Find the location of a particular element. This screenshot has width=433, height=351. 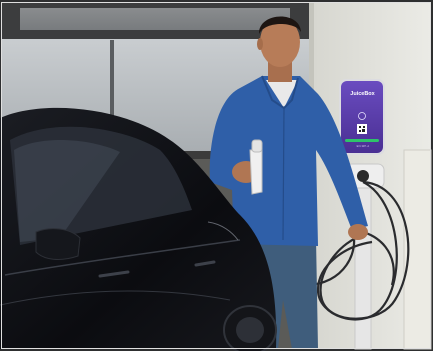

charging-plug is located at coordinates (256, 172).